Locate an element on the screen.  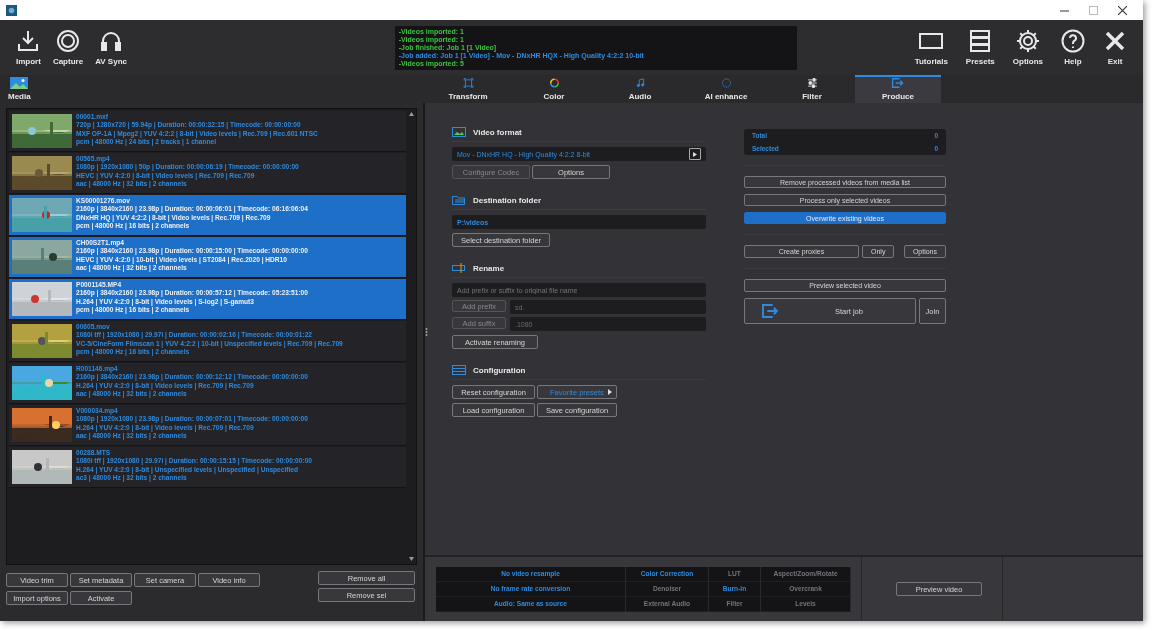
toolbar-button: Options is located at coordinates (1027, 47).